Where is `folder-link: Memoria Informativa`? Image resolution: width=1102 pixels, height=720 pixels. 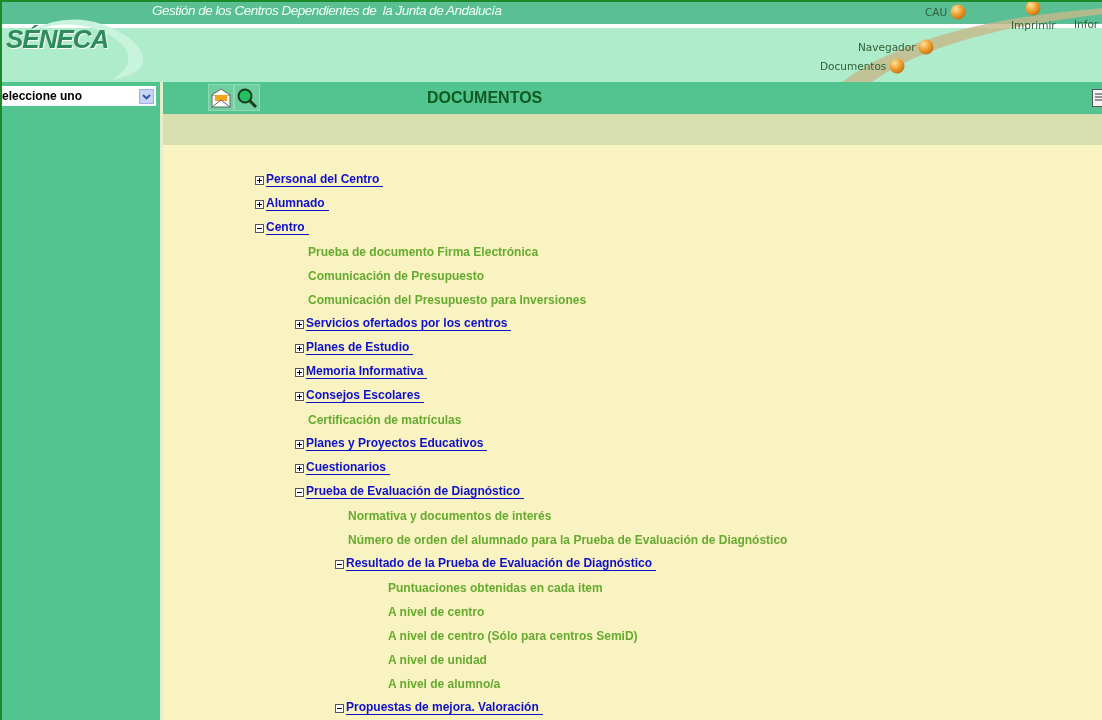
folder-link: Memoria Informativa is located at coordinates (367, 372).